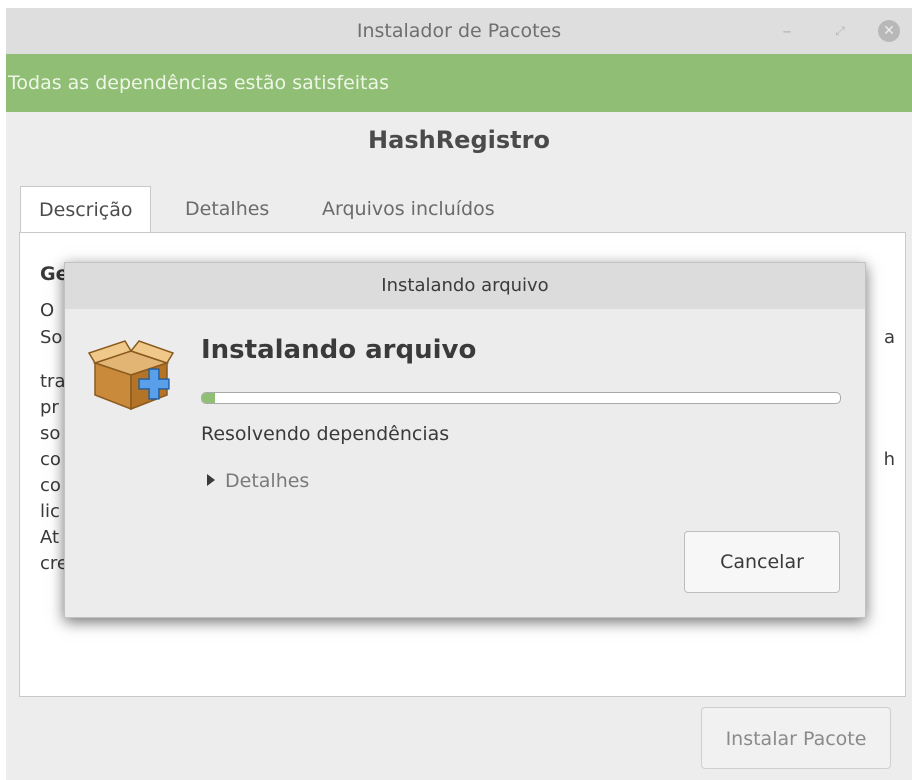  I want to click on package-install-icon, so click(131, 375).